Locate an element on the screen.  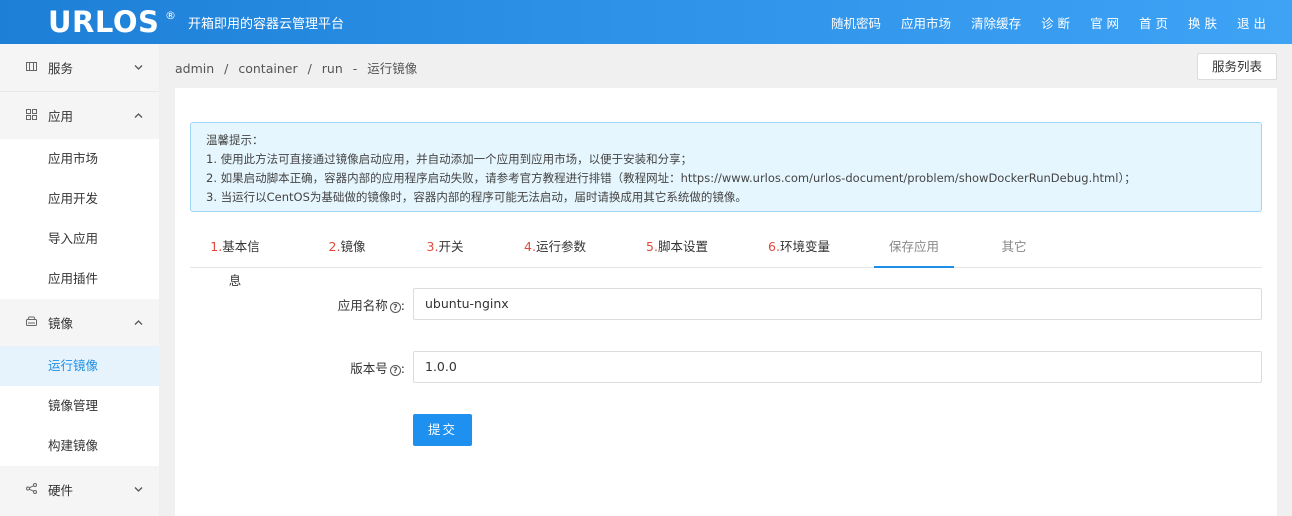
sidebar-item-run-image: 运行镜像 is located at coordinates (79, 366).